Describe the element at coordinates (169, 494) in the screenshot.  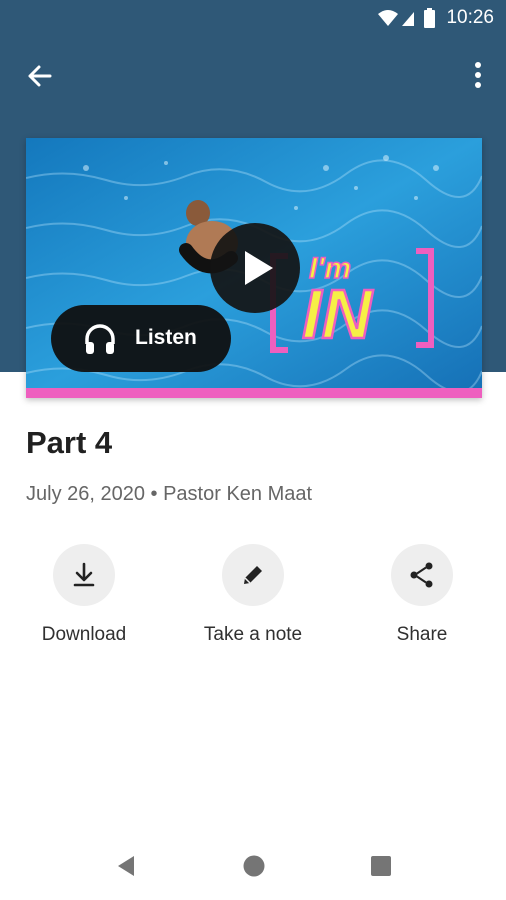
I see `episode-meta: July 26, 2020 • Pastor Ken Maat` at that location.